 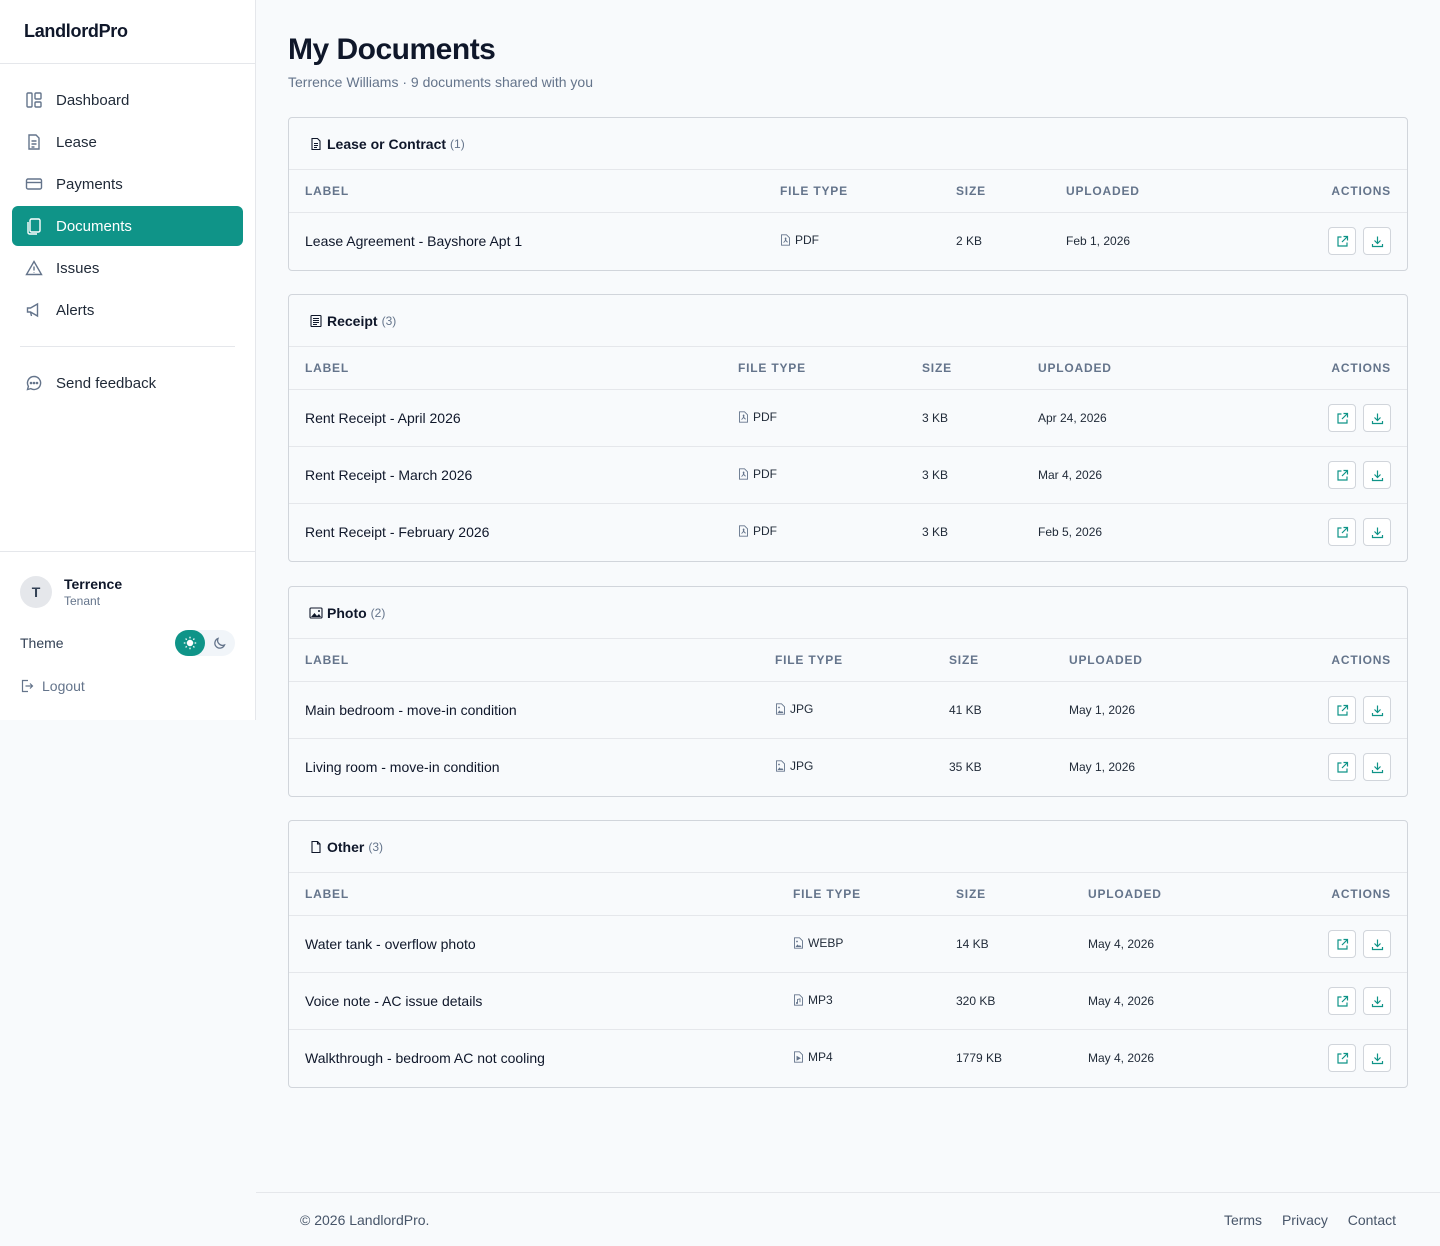 I want to click on sidebar-item-label: Payments, so click(x=89, y=184).